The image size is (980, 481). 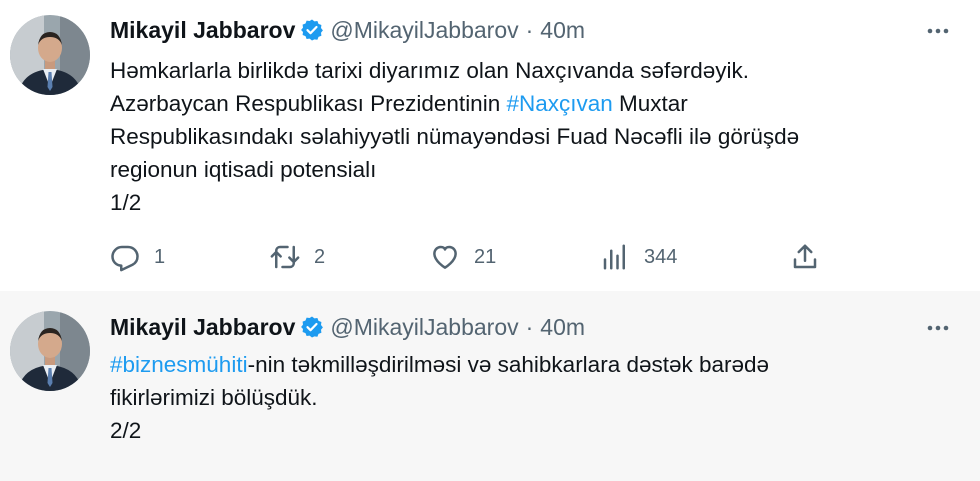 I want to click on reply-count: 1, so click(x=160, y=256).